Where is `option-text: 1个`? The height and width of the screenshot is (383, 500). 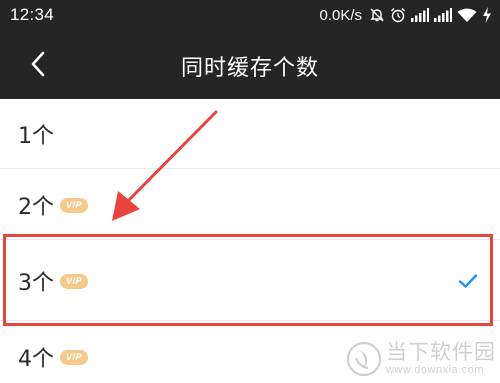 option-text: 1个 is located at coordinates (36, 136).